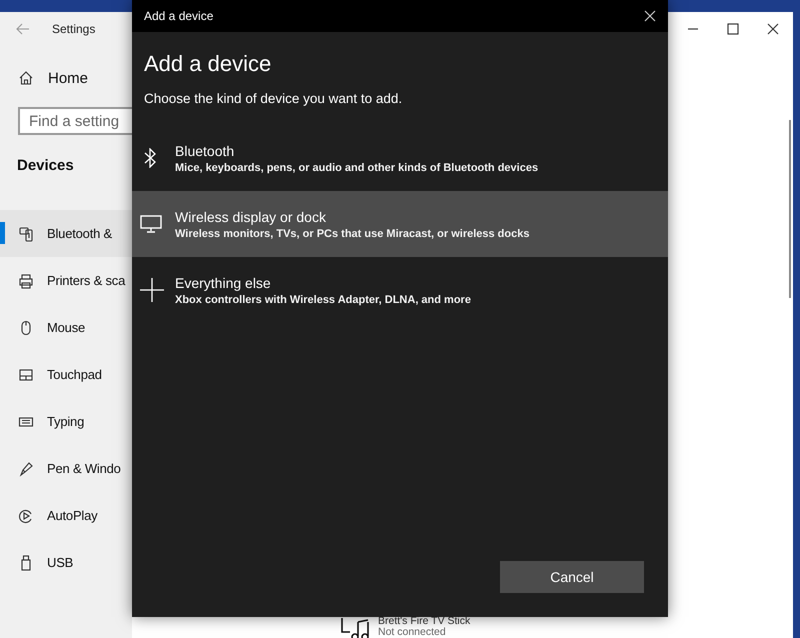  I want to click on search-field: Find a setting, so click(75, 121).